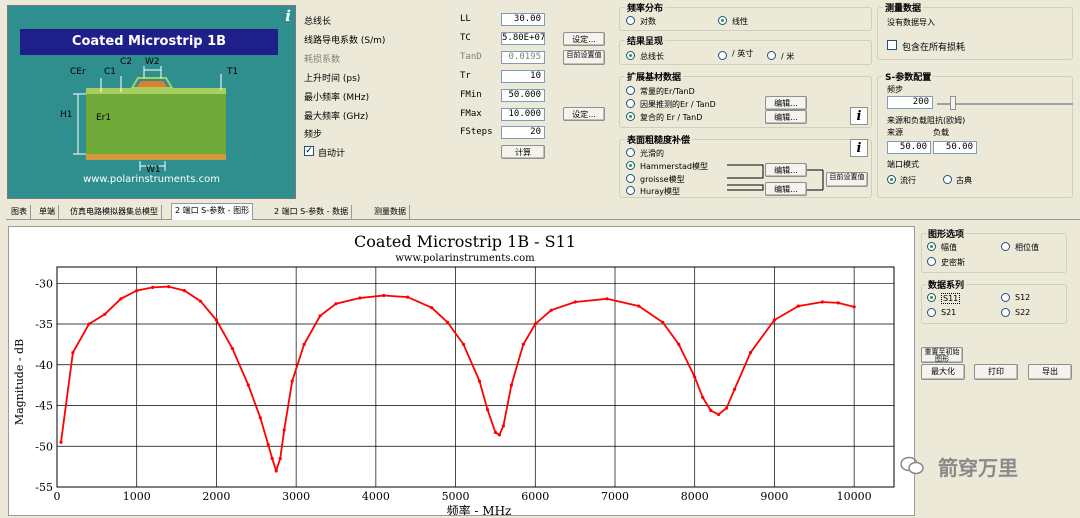 Image resolution: width=1080 pixels, height=518 pixels. What do you see at coordinates (110, 72) in the screenshot?
I see `label-c1: C1` at bounding box center [110, 72].